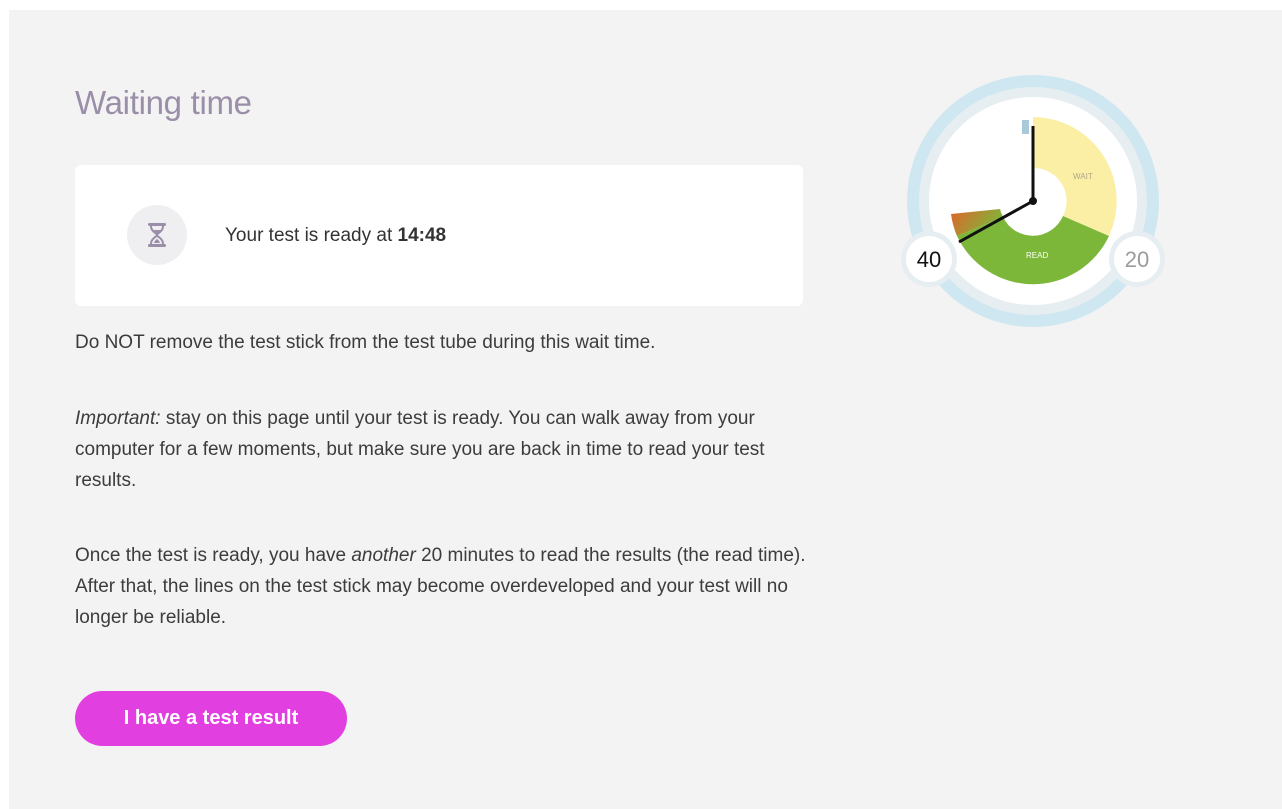 The width and height of the screenshot is (1282, 809). I want to click on ready-message: Your test is ready at 14:48, so click(335, 236).